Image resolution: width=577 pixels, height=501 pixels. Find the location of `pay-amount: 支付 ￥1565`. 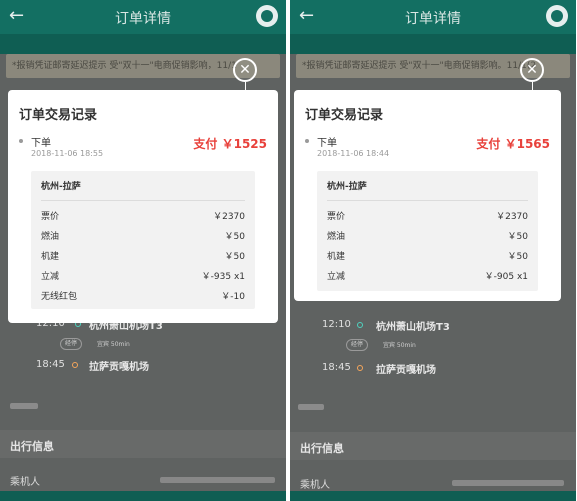

pay-amount: 支付 ￥1565 is located at coordinates (513, 144).